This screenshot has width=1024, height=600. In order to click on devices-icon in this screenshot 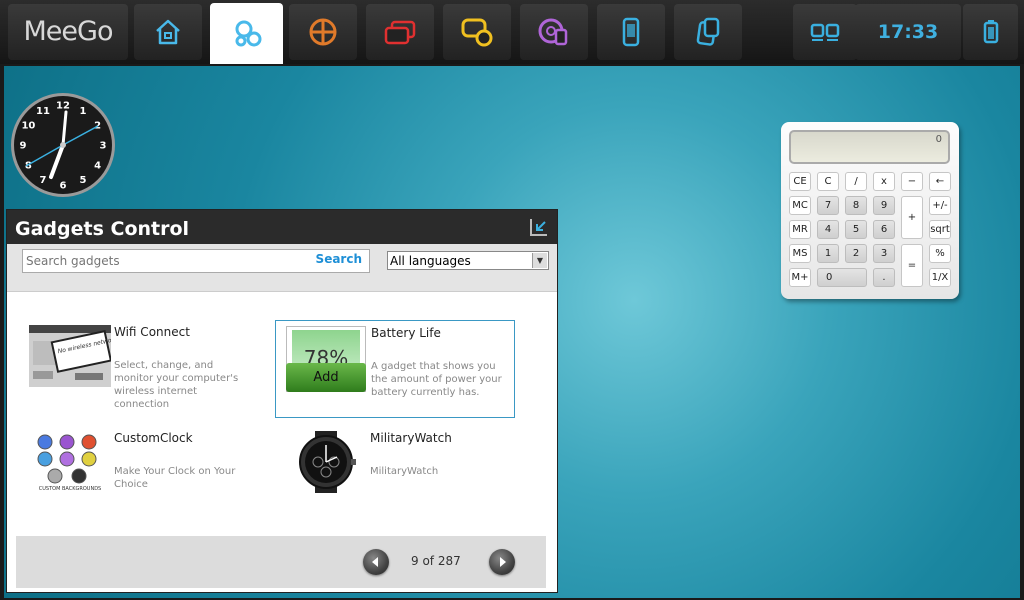, I will do `click(631, 32)`.